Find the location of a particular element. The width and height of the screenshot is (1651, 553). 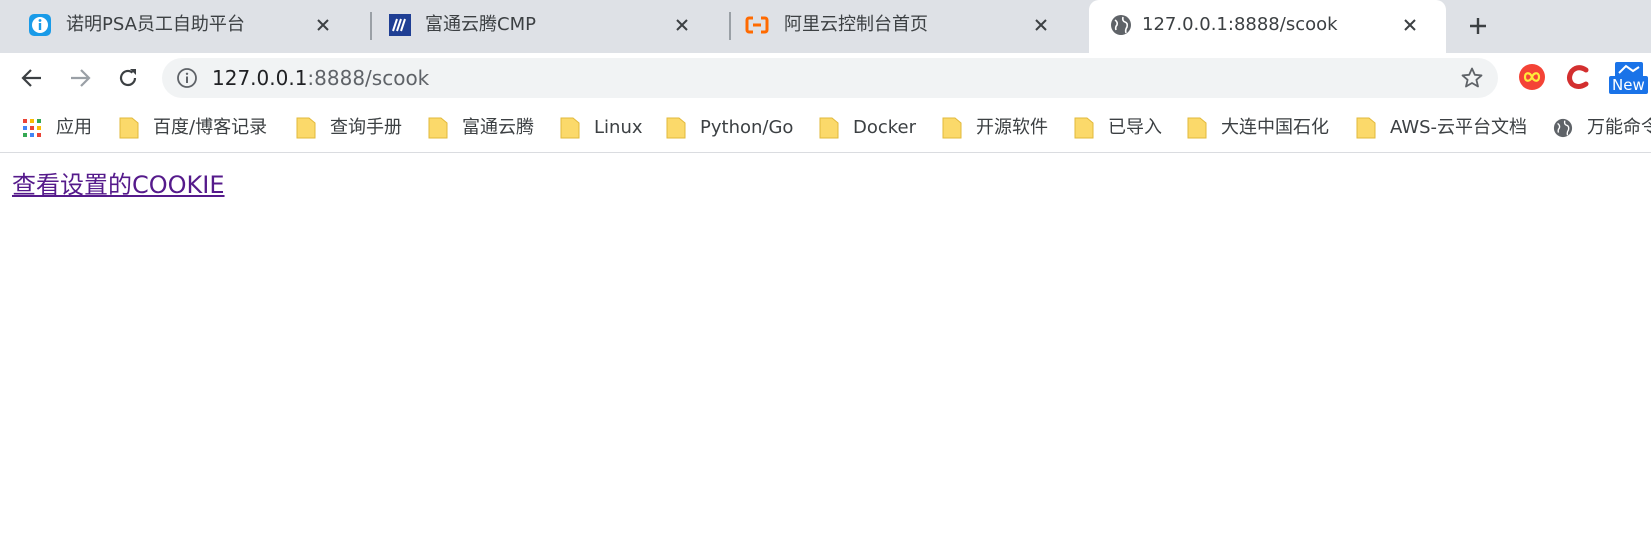

bookmark-label: 已导入 is located at coordinates (1135, 127).